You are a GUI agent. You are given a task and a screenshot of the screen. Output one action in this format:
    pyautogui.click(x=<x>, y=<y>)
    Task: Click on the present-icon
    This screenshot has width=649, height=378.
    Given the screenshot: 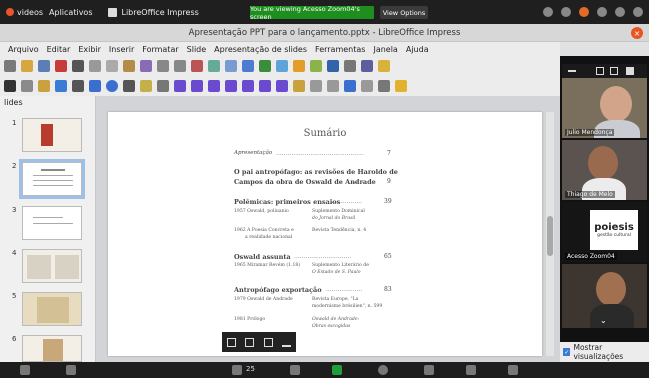 What is the action you would take?
    pyautogui.click(x=268, y=342)
    